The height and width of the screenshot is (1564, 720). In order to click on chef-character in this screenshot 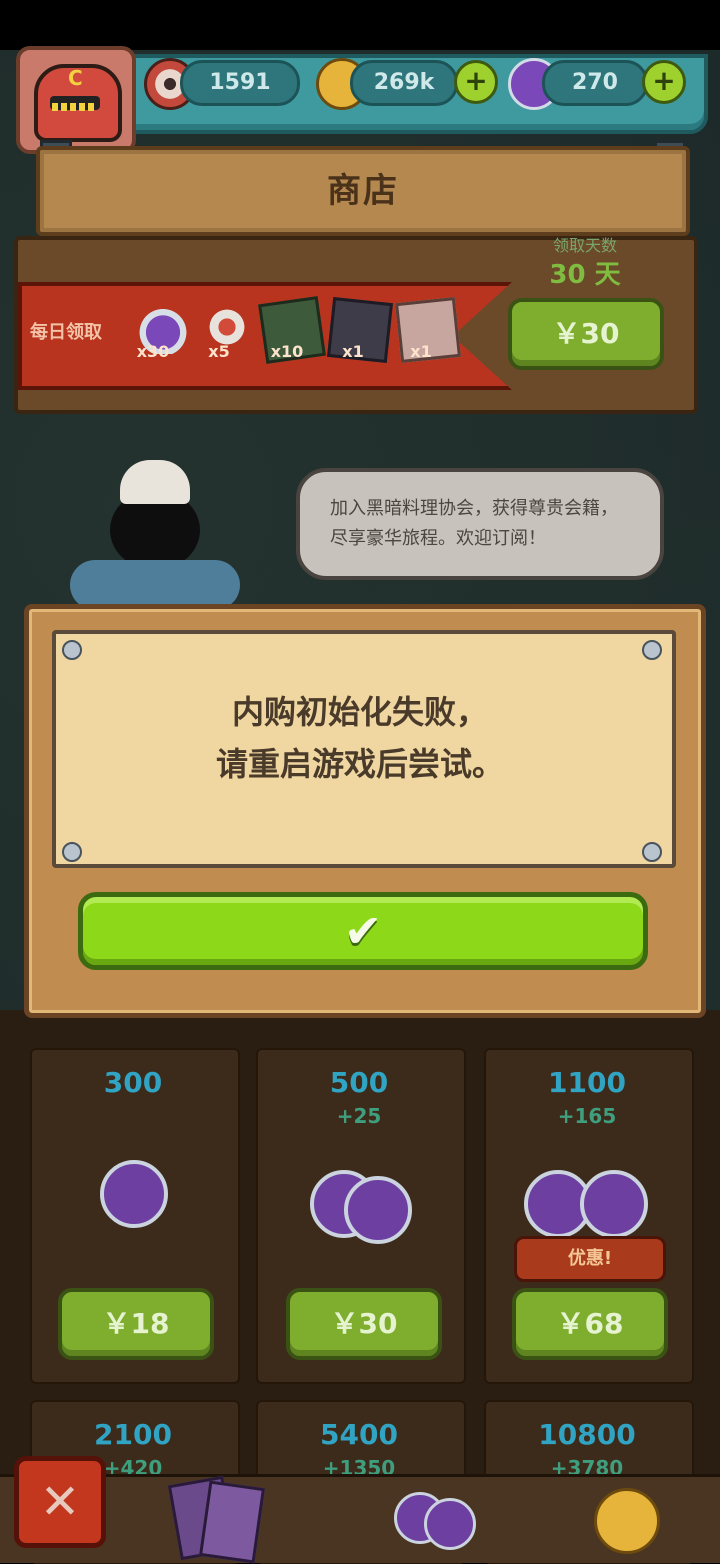, I will do `click(140, 535)`.